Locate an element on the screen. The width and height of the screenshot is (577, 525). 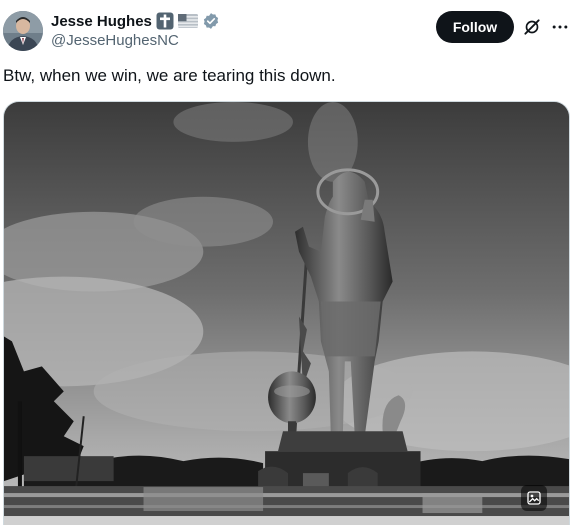
avatar is located at coordinates (23, 31).